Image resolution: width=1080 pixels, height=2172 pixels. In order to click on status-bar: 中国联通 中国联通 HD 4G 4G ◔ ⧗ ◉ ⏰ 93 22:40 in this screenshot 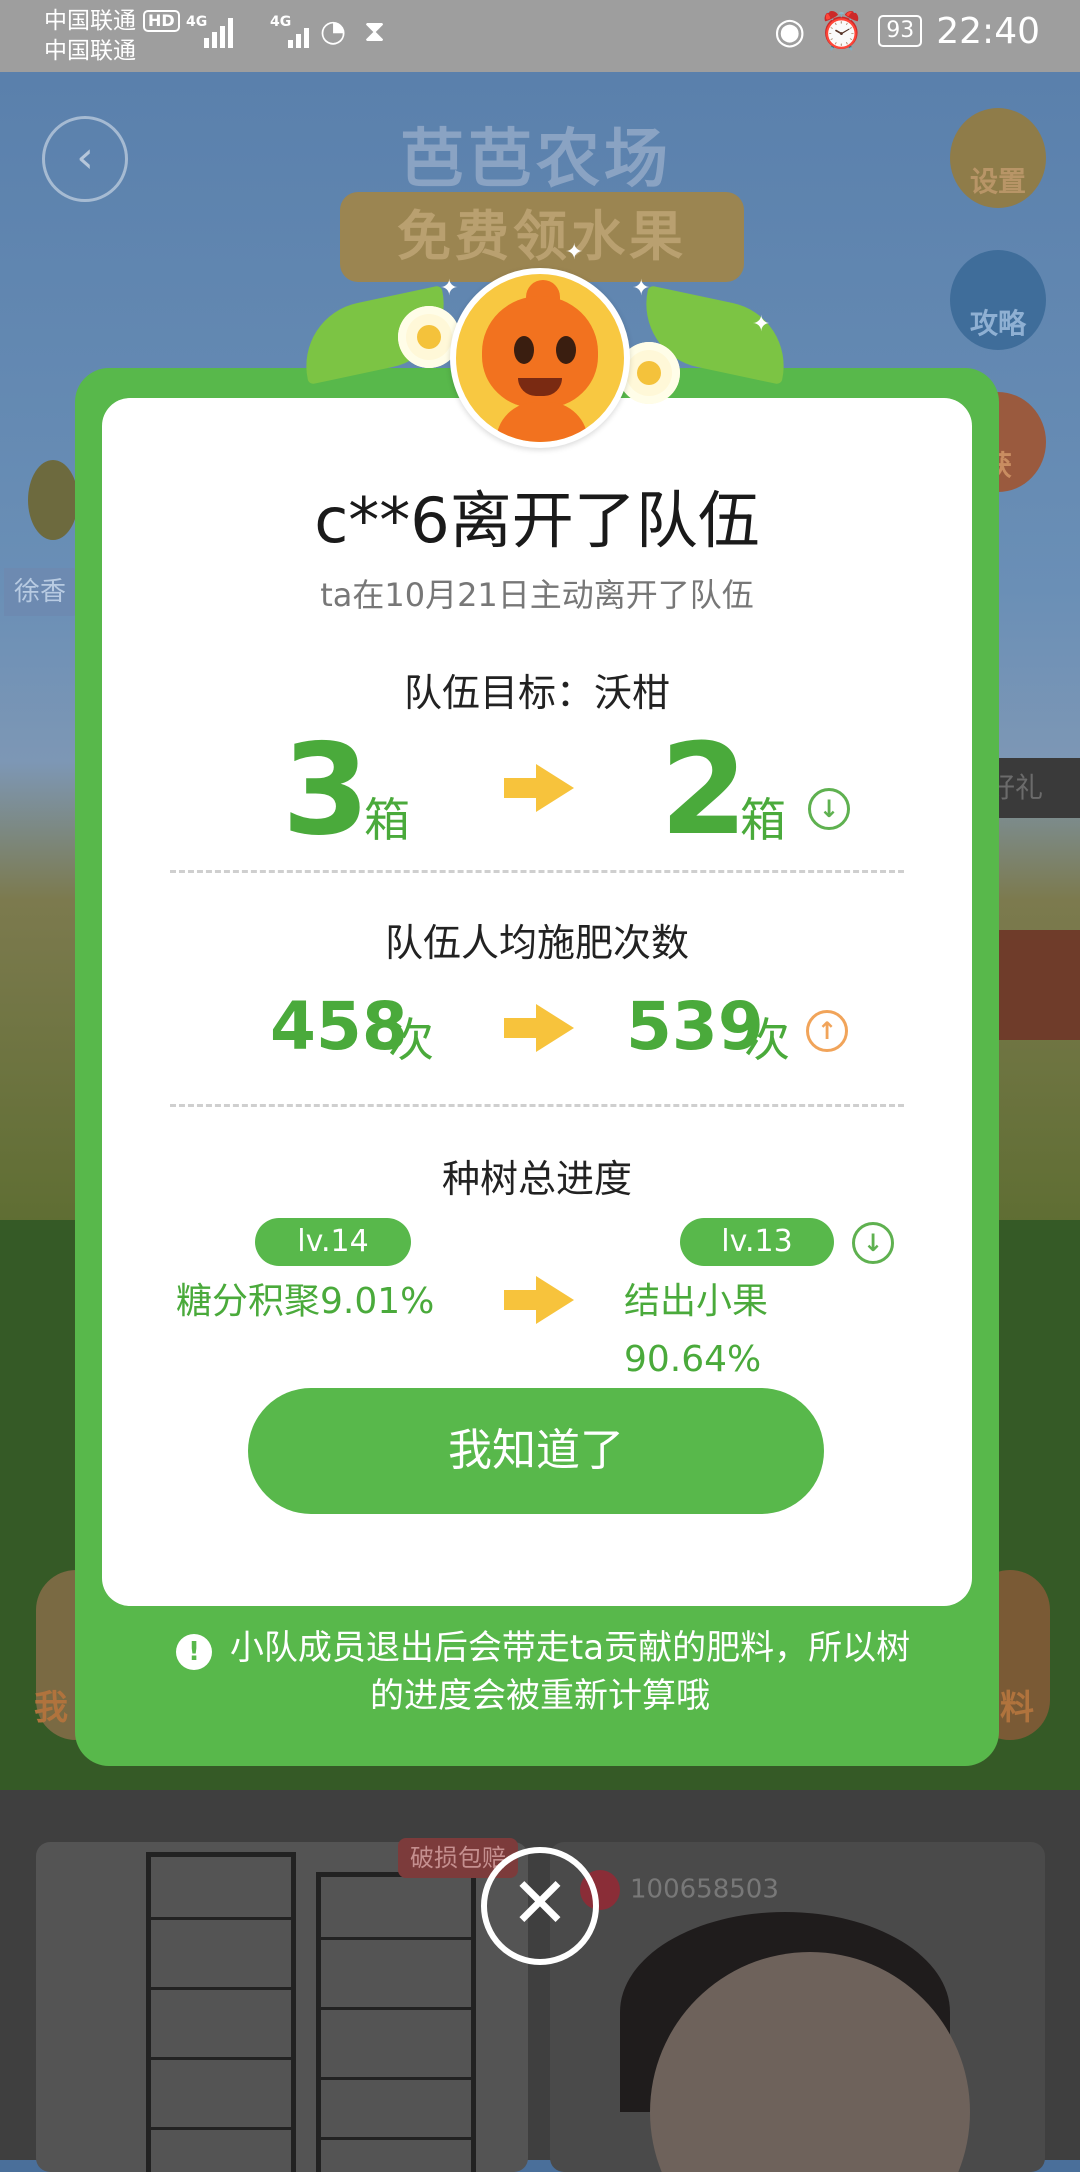, I will do `click(540, 36)`.